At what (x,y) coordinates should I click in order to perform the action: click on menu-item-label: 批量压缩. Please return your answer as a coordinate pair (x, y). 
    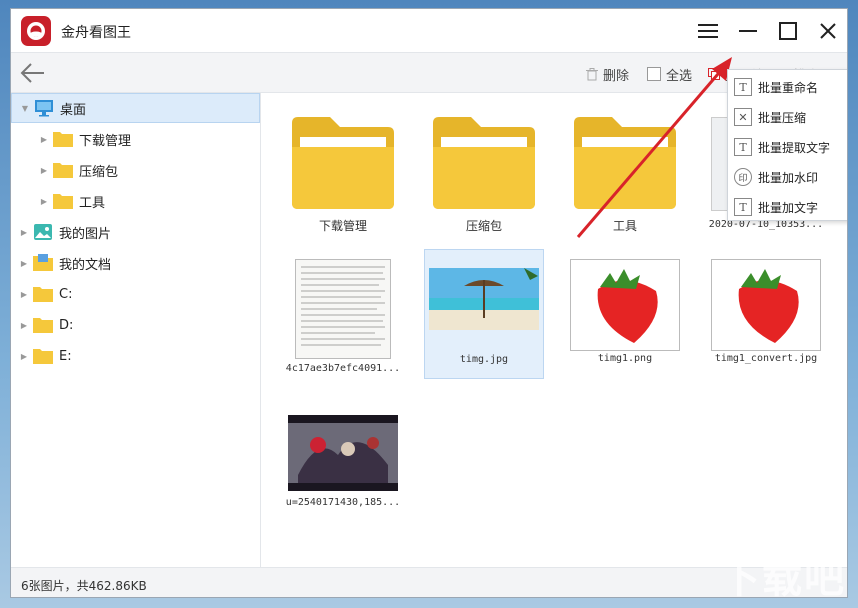
    Looking at the image, I should click on (782, 117).